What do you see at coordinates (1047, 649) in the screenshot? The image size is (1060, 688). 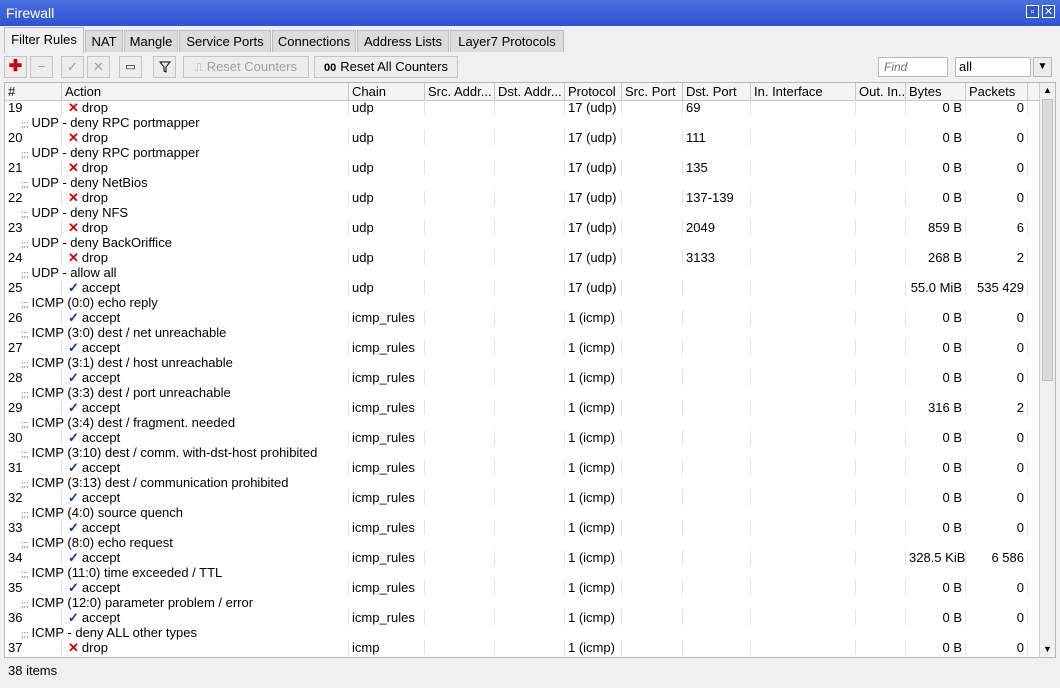 I see `scroll-down-icon: ▼` at bounding box center [1047, 649].